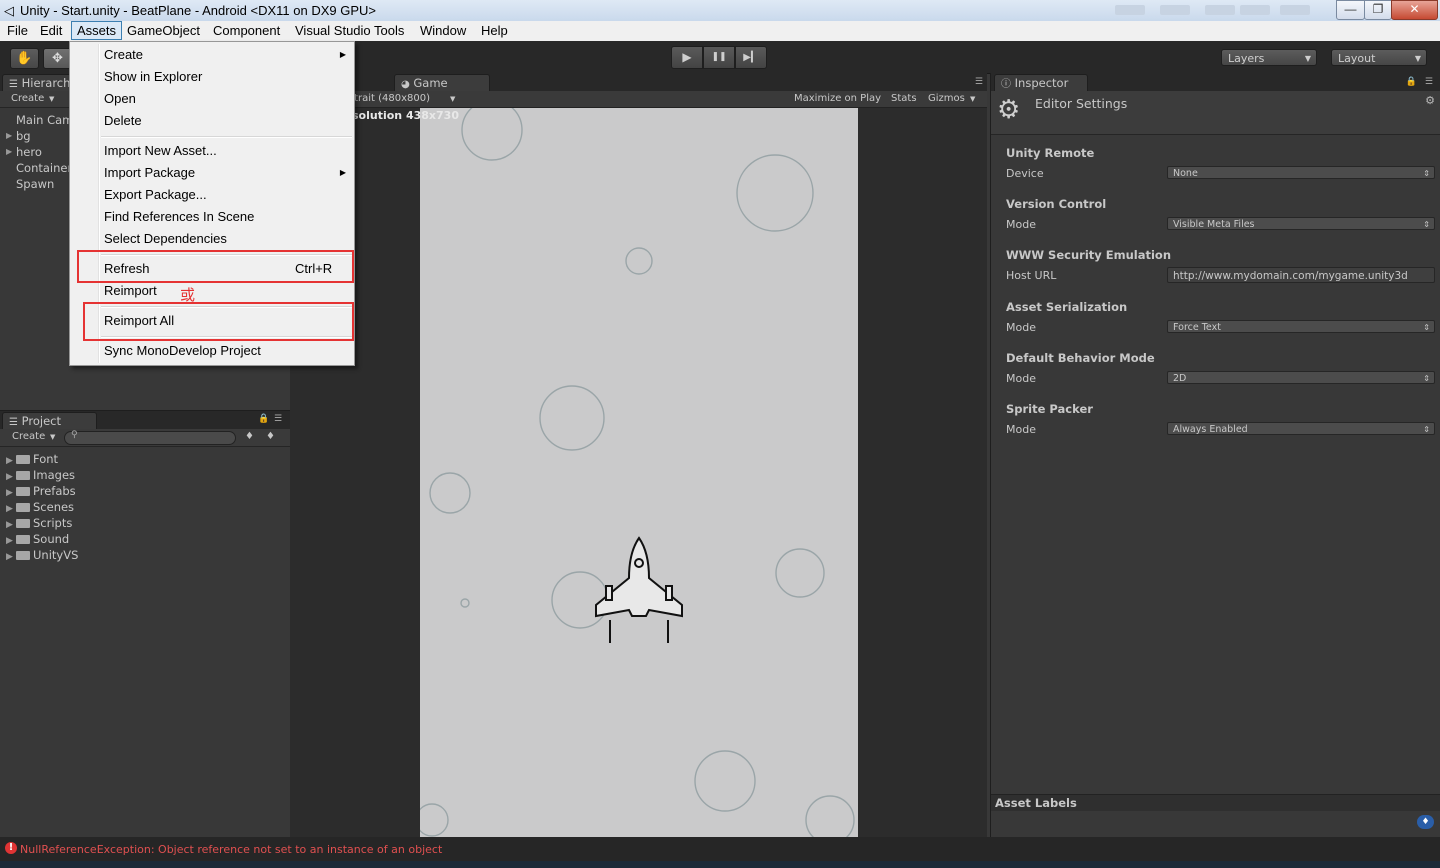  What do you see at coordinates (1301, 428) in the screenshot?
I see `sprite-packer-mode-dropdown: Always Enabled ⇕` at bounding box center [1301, 428].